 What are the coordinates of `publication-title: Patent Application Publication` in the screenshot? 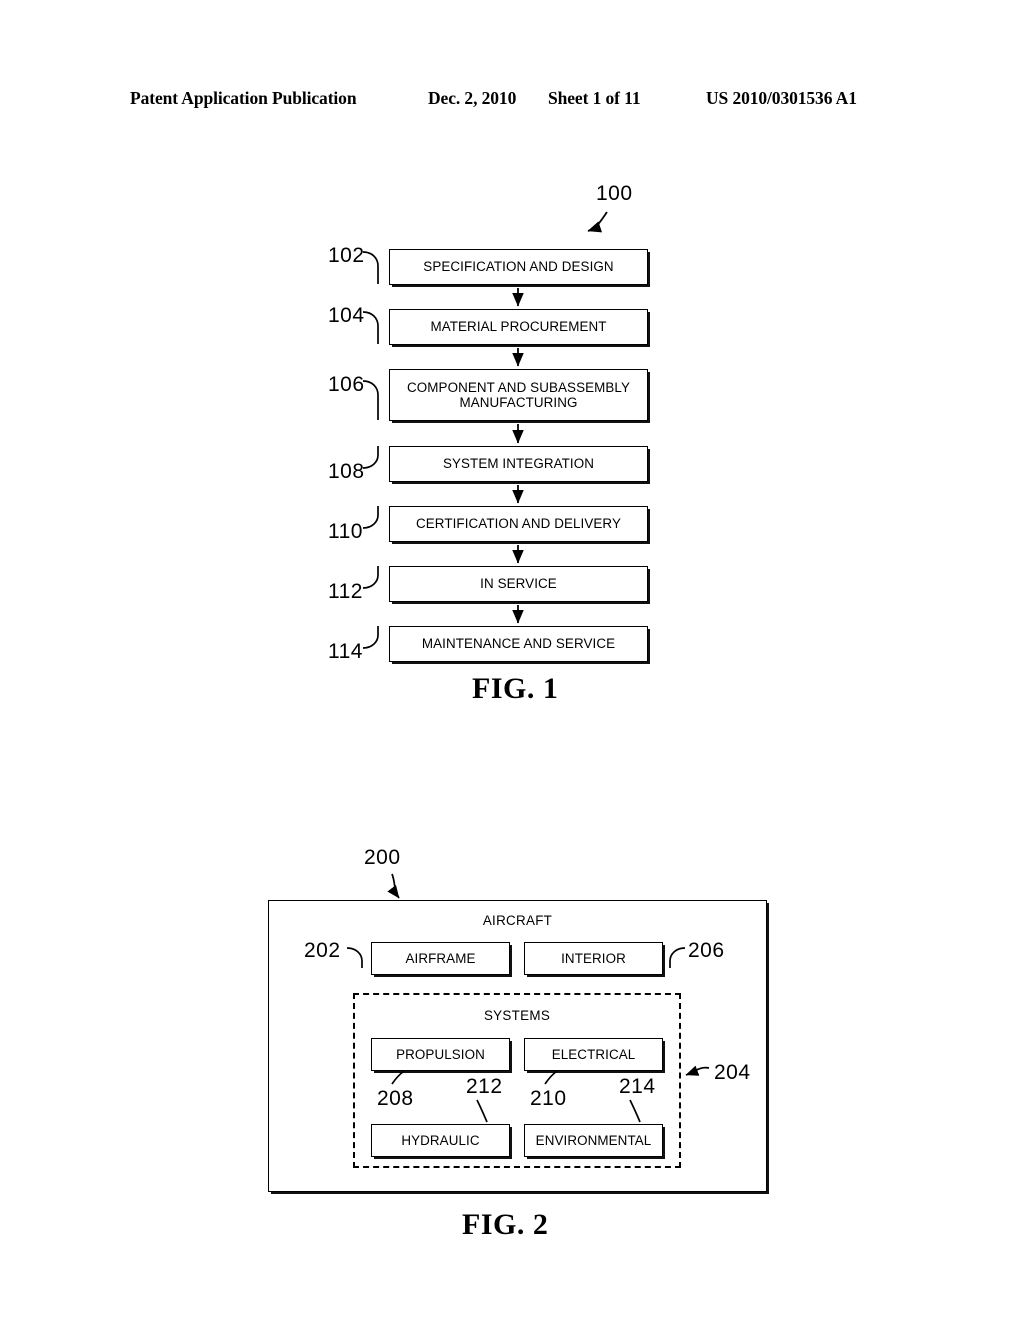 It's located at (243, 98).